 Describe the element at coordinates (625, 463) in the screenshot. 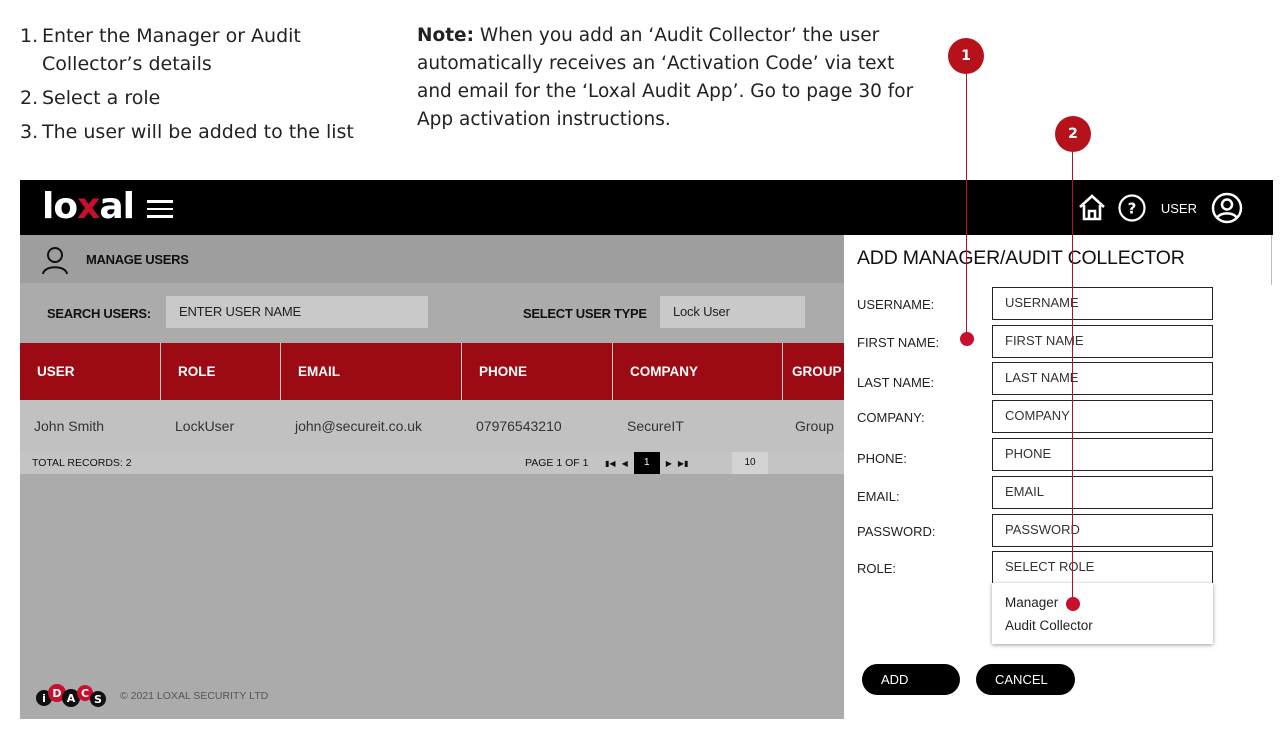

I see `prev-page-icon: ◀` at that location.